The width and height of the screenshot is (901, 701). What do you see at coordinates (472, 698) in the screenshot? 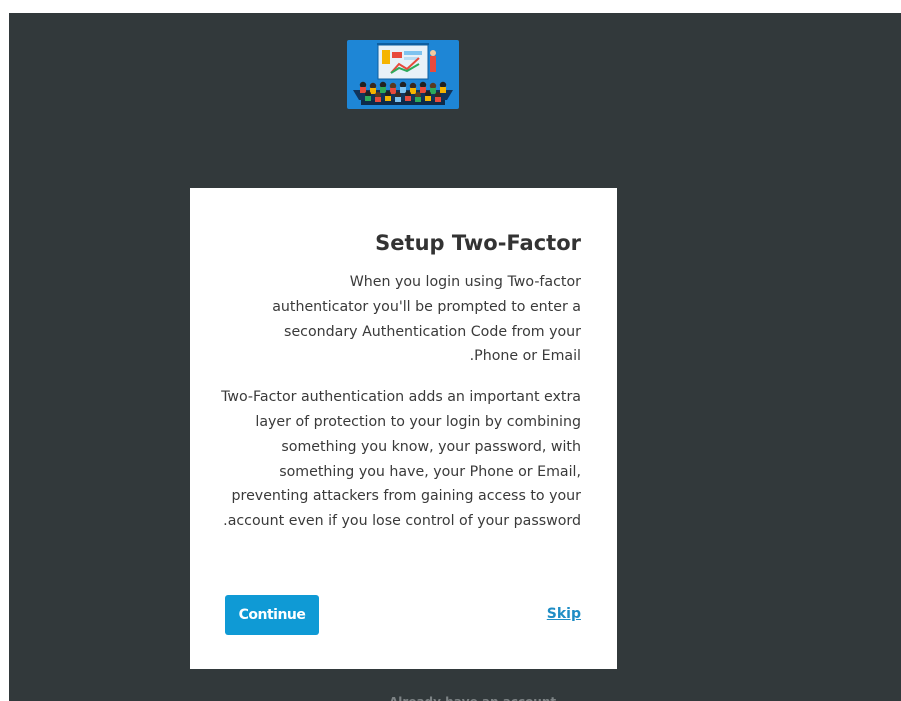
I see `footer-partial-text: Already have an account` at bounding box center [472, 698].